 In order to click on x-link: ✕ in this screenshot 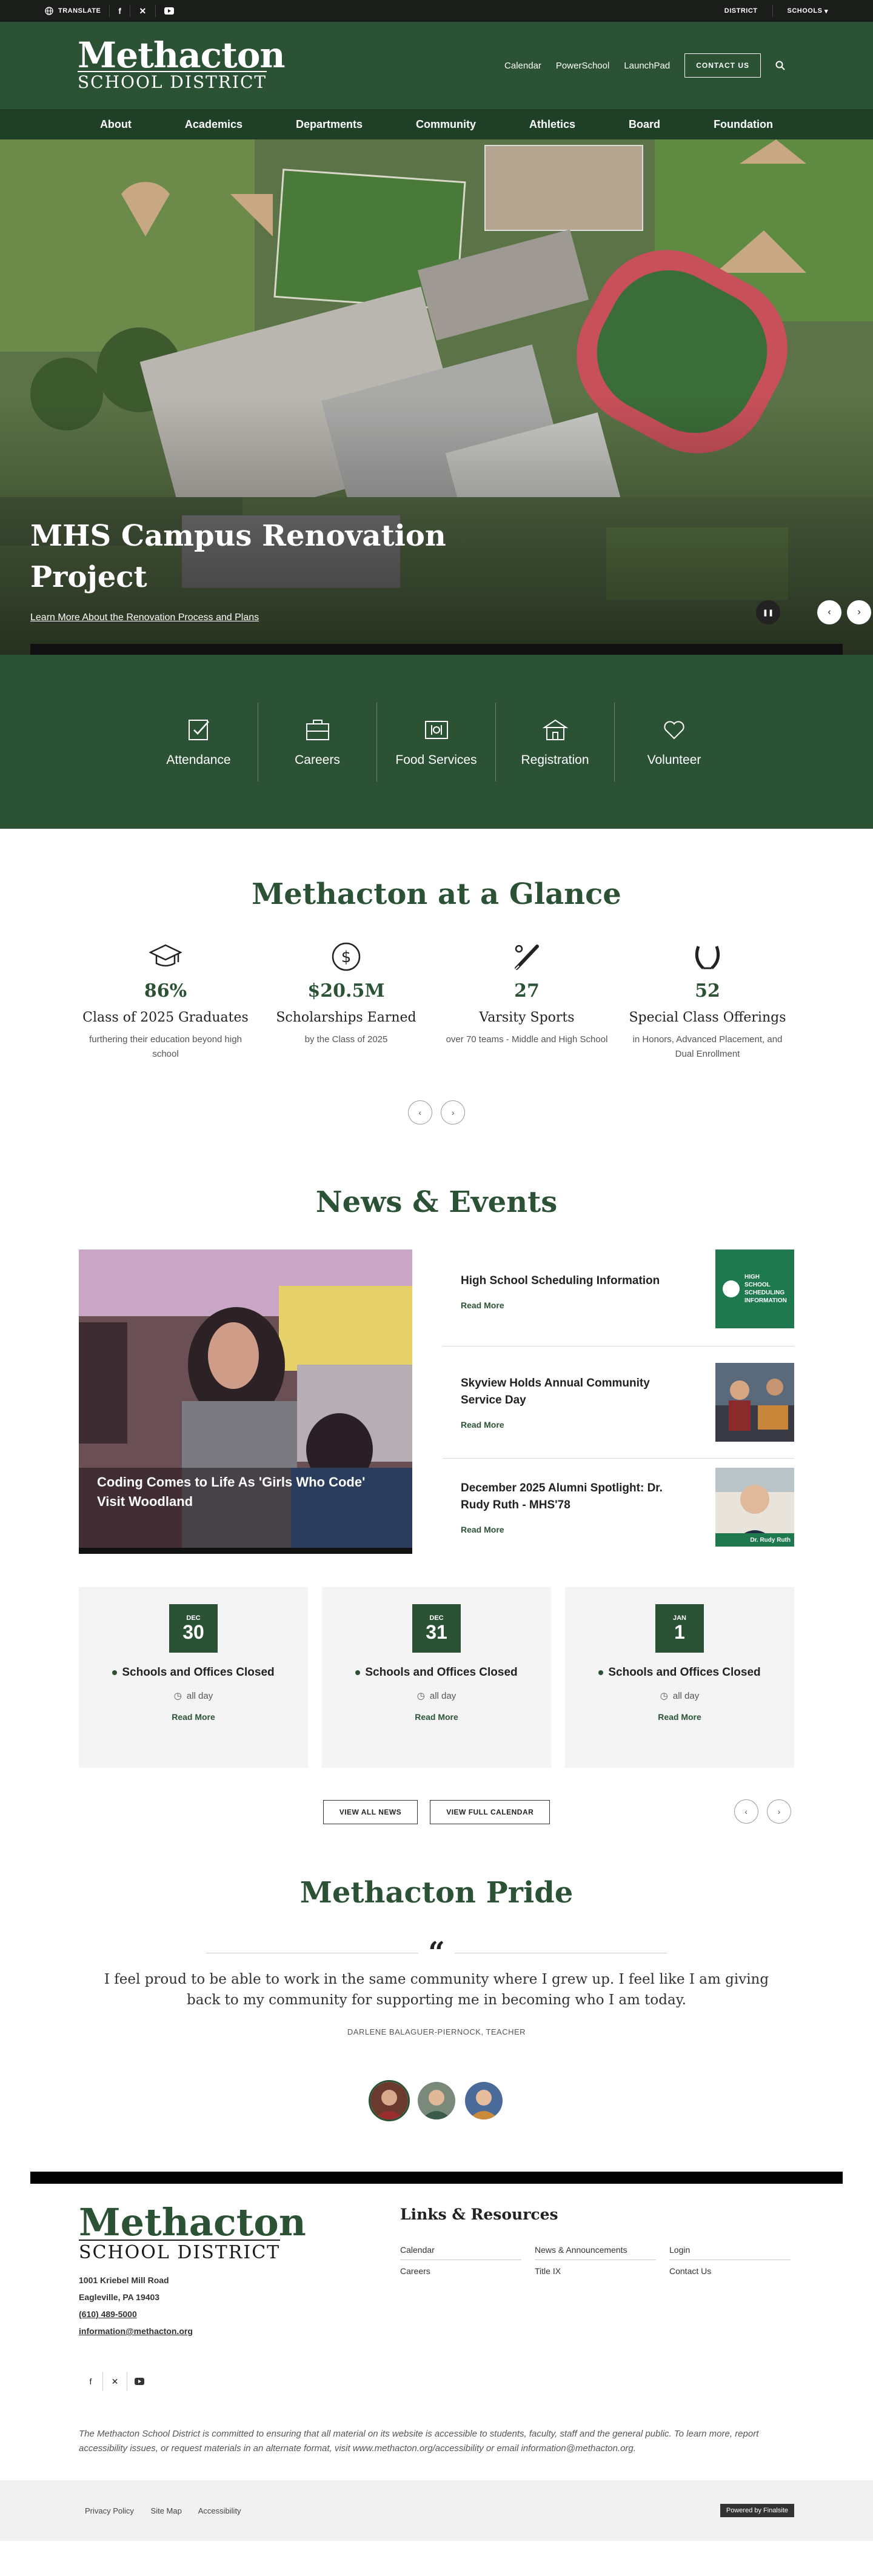, I will do `click(143, 11)`.